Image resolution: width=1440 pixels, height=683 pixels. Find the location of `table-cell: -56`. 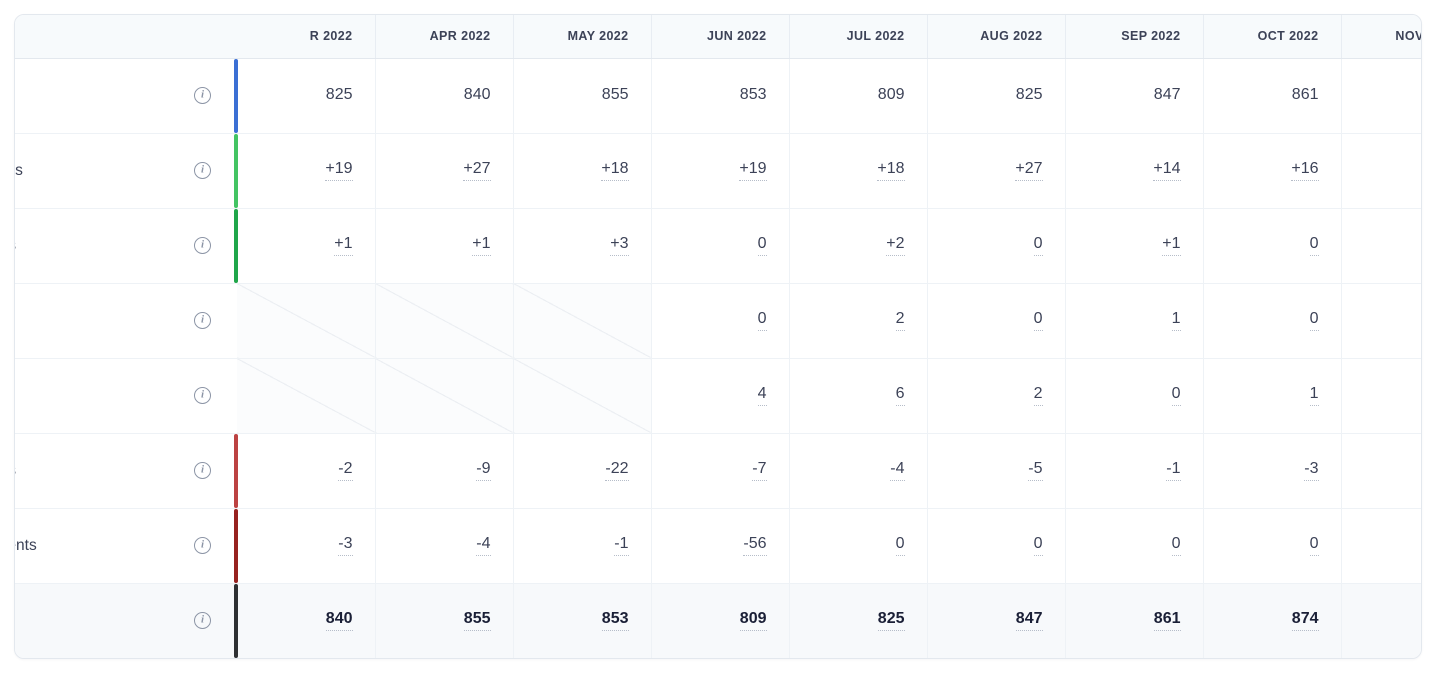

table-cell: -56 is located at coordinates (720, 546).